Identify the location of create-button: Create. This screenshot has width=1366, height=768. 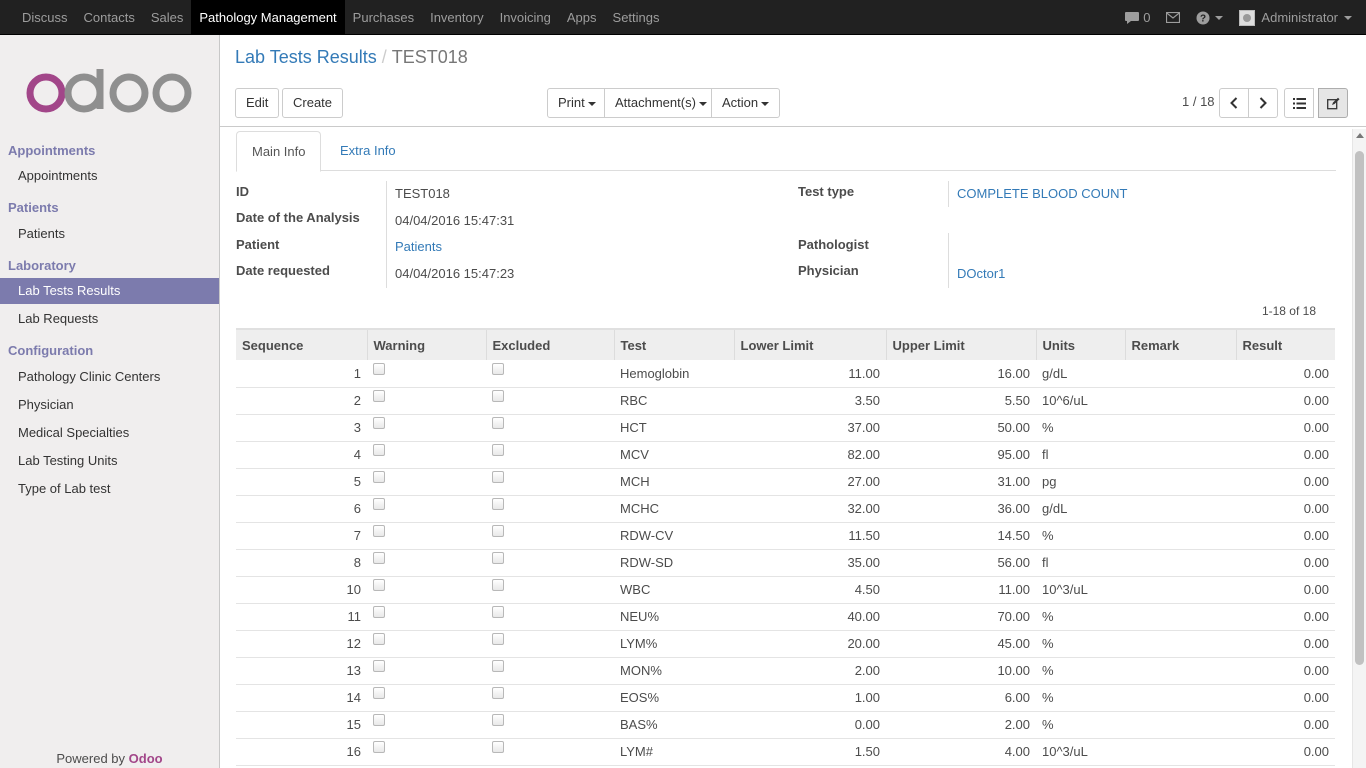
(313, 103).